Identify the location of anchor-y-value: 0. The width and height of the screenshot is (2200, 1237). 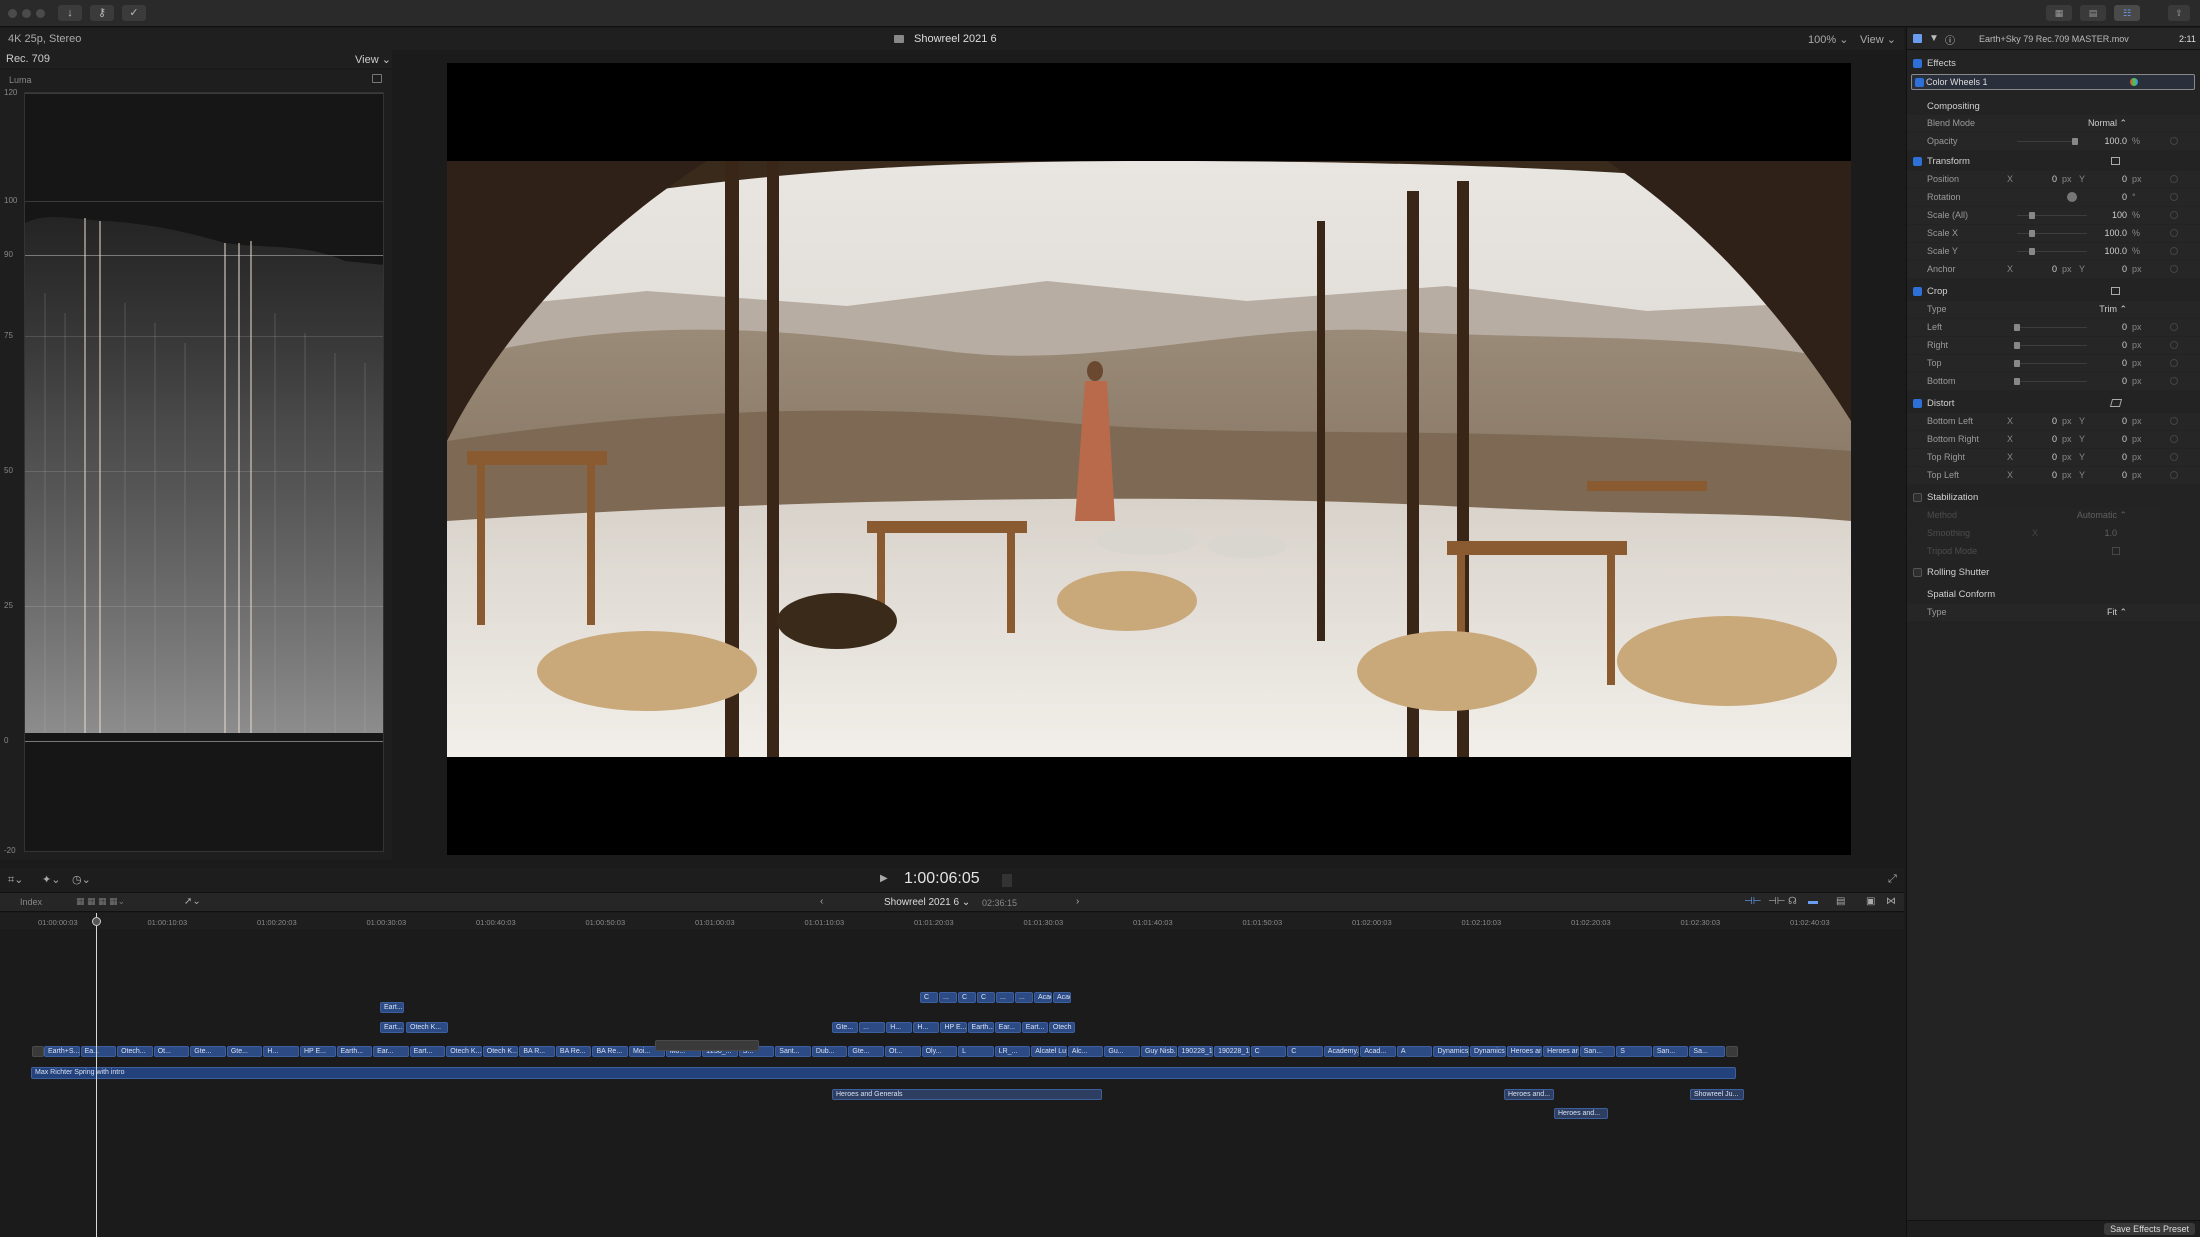
(2112, 269).